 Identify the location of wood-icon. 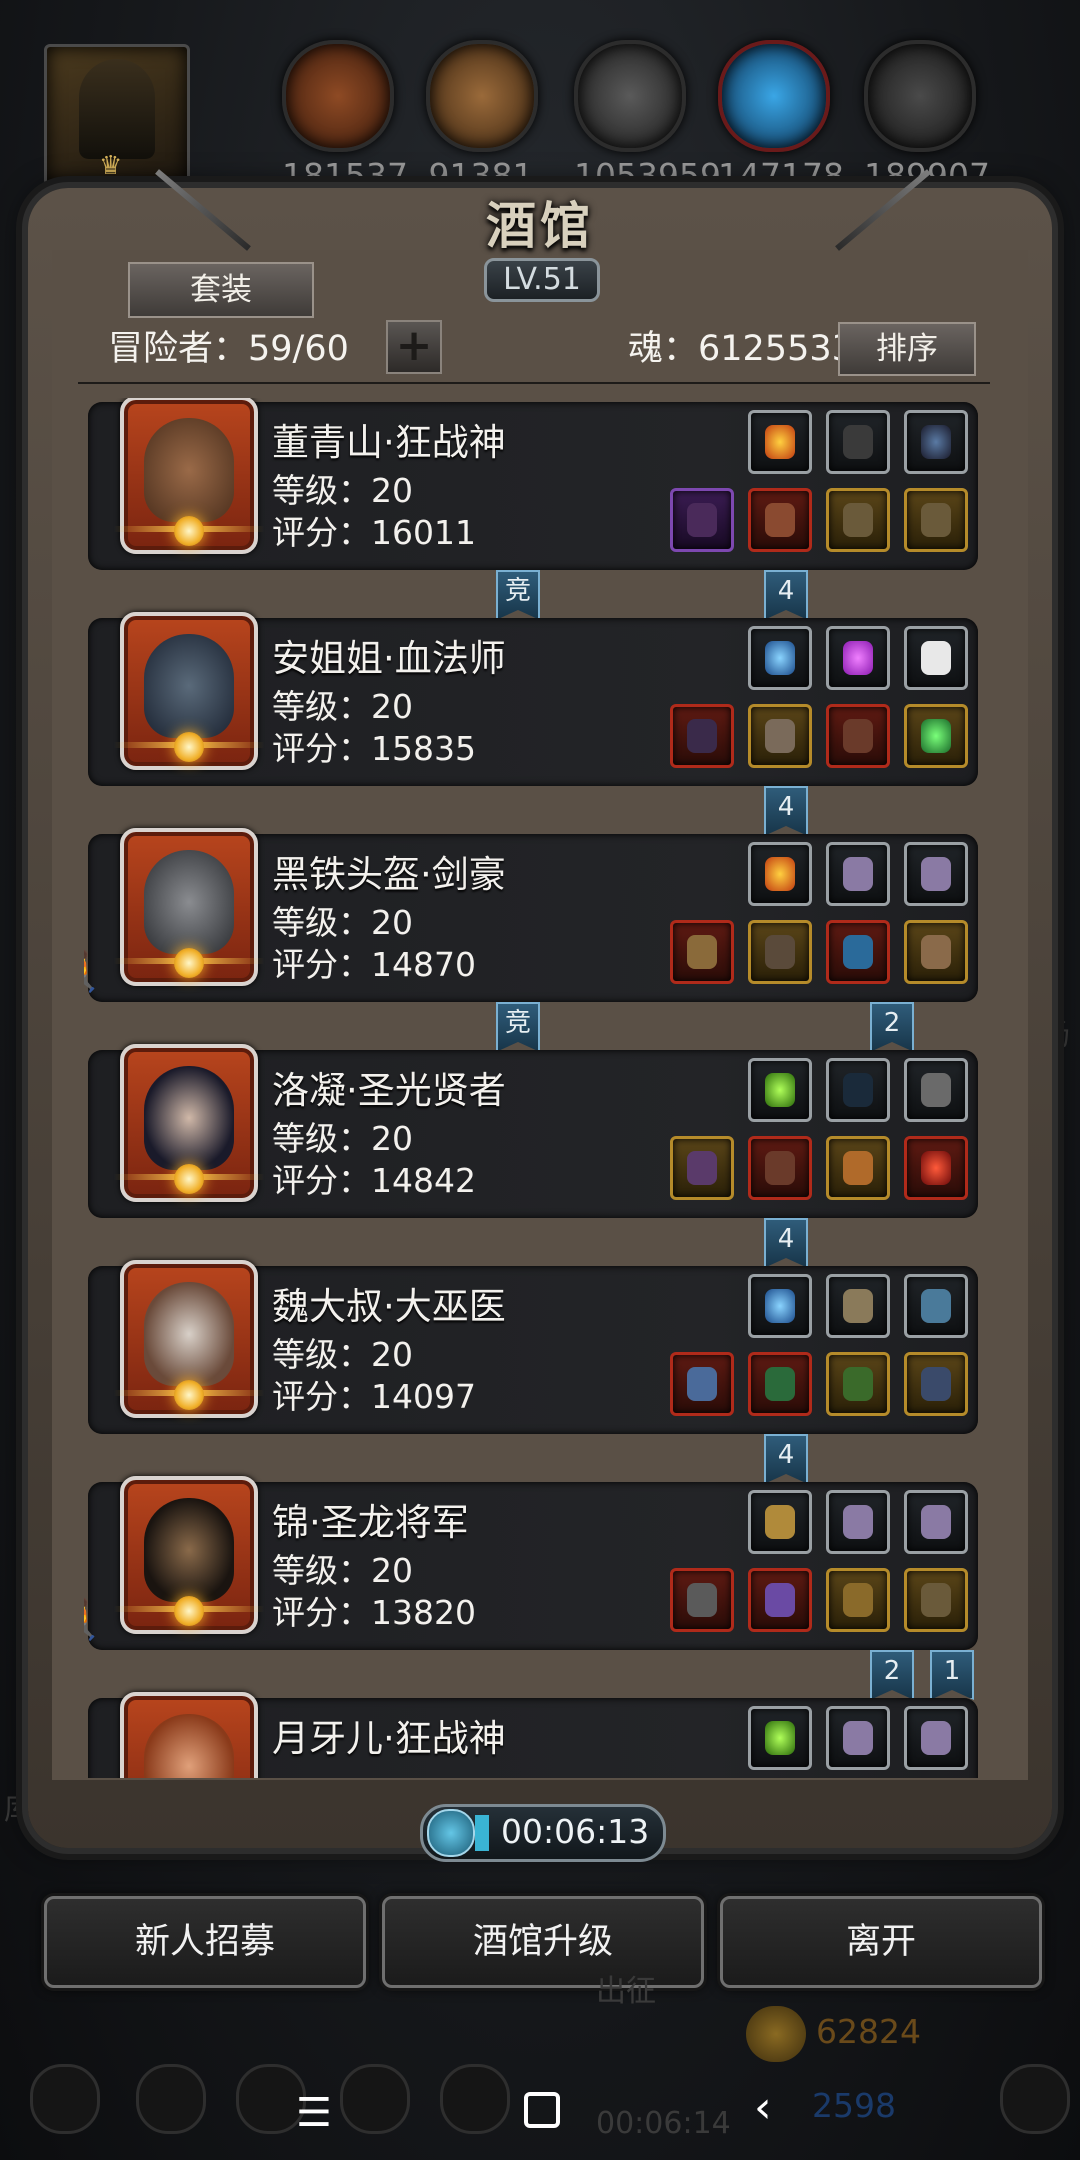
(482, 96).